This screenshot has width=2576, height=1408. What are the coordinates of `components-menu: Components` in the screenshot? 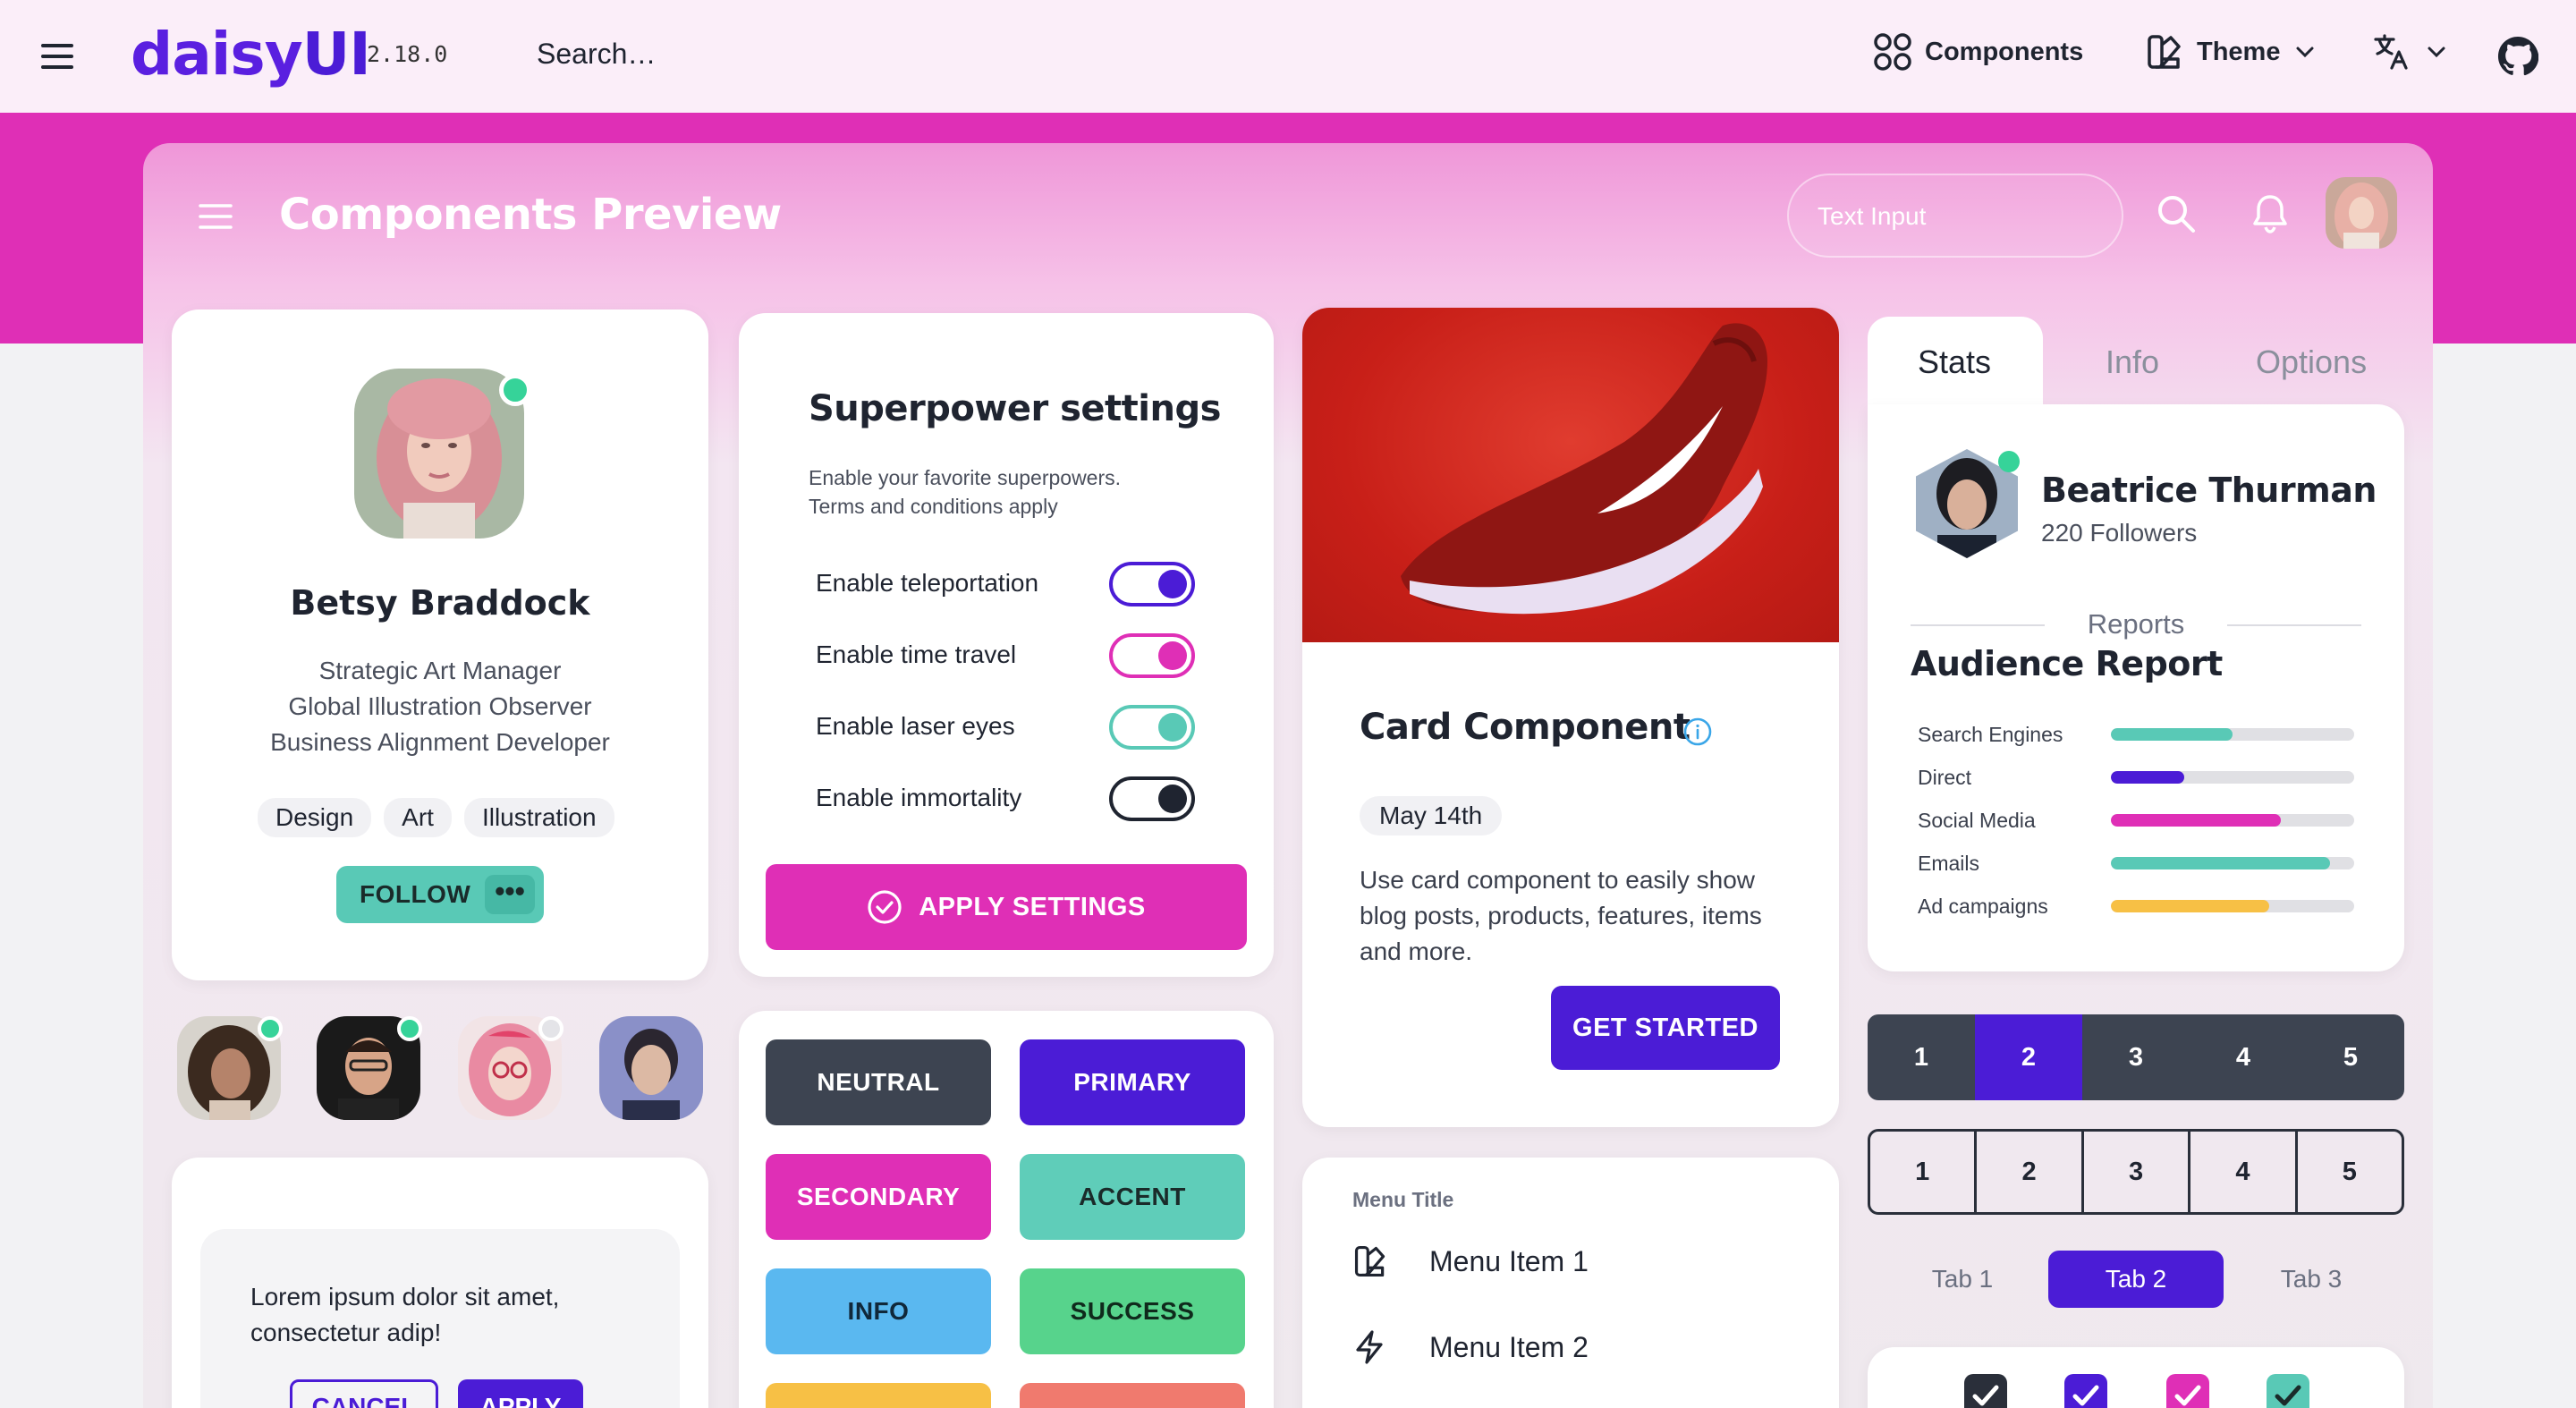 It's located at (1978, 52).